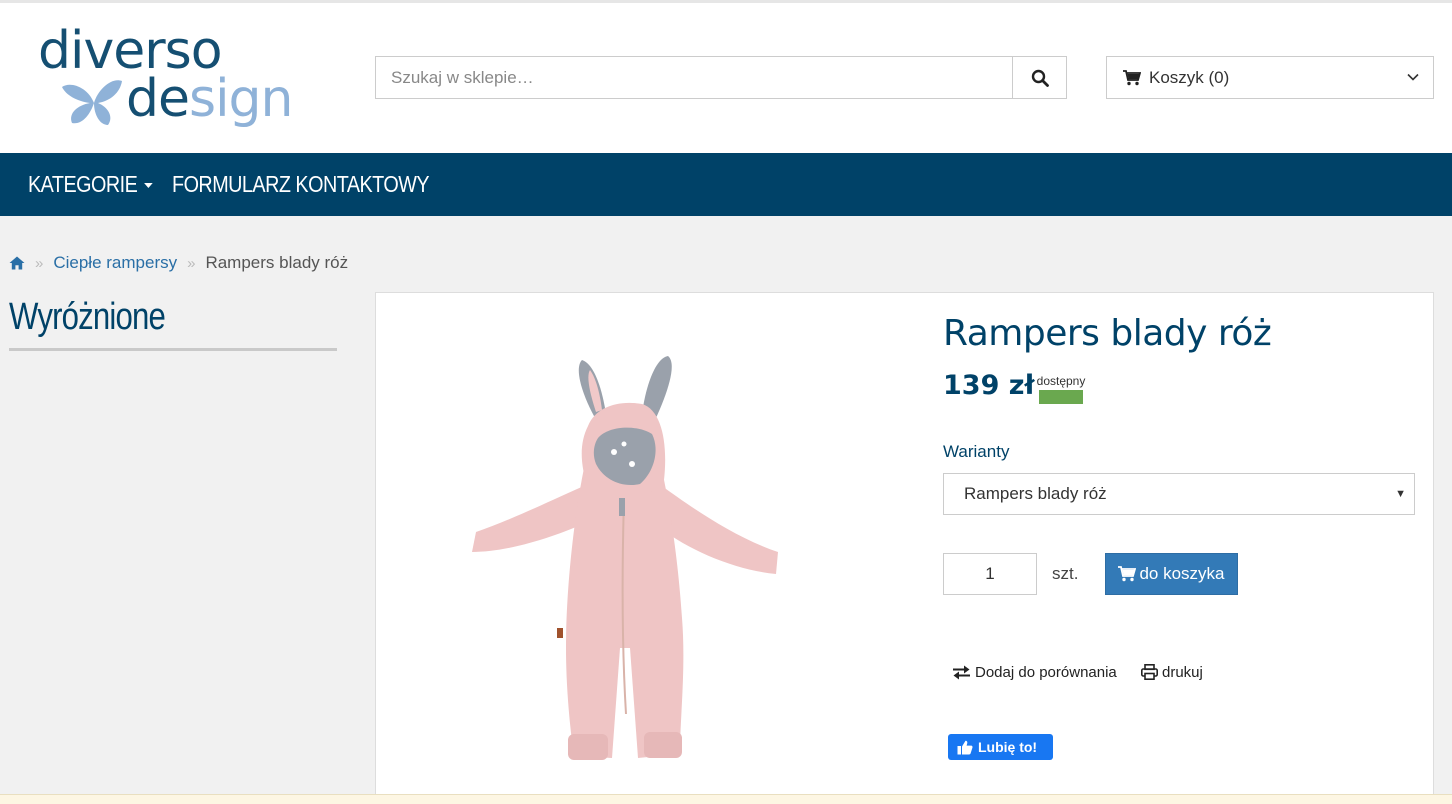 The height and width of the screenshot is (804, 1452). I want to click on cart-dropdown: Koszyk (0), so click(1270, 77).